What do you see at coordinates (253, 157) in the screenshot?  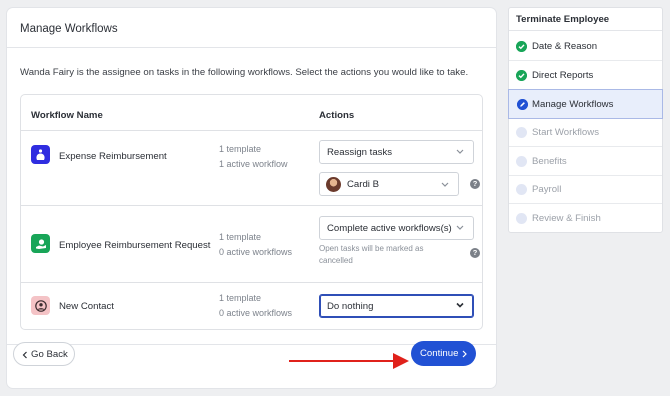 I see `workflow-meta: 1 template 1 active workflow` at bounding box center [253, 157].